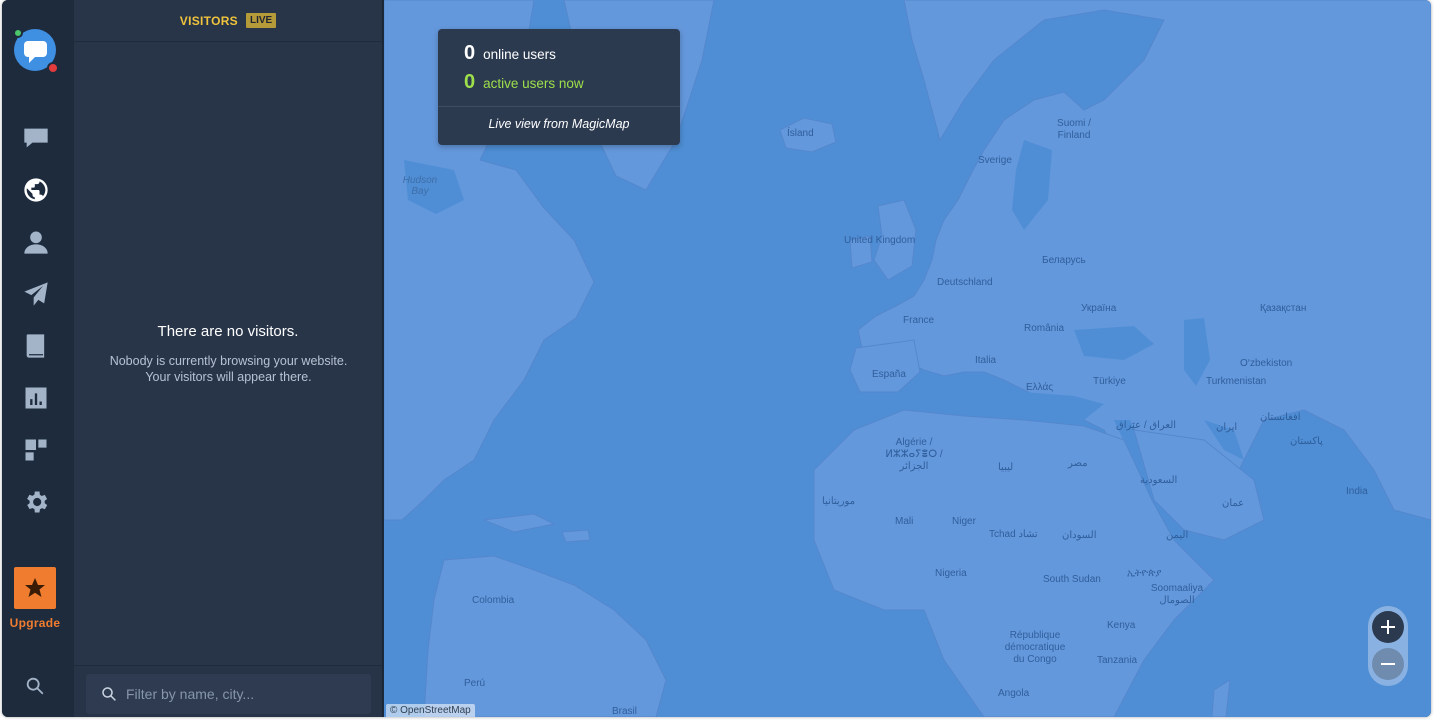 This screenshot has height=724, width=1437. What do you see at coordinates (1159, 480) in the screenshot?
I see `map-label: السعودية` at bounding box center [1159, 480].